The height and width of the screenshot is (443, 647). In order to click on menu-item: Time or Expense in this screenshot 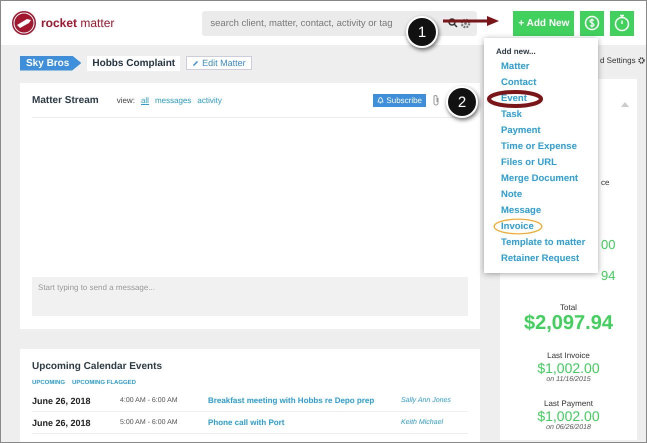, I will do `click(541, 147)`.